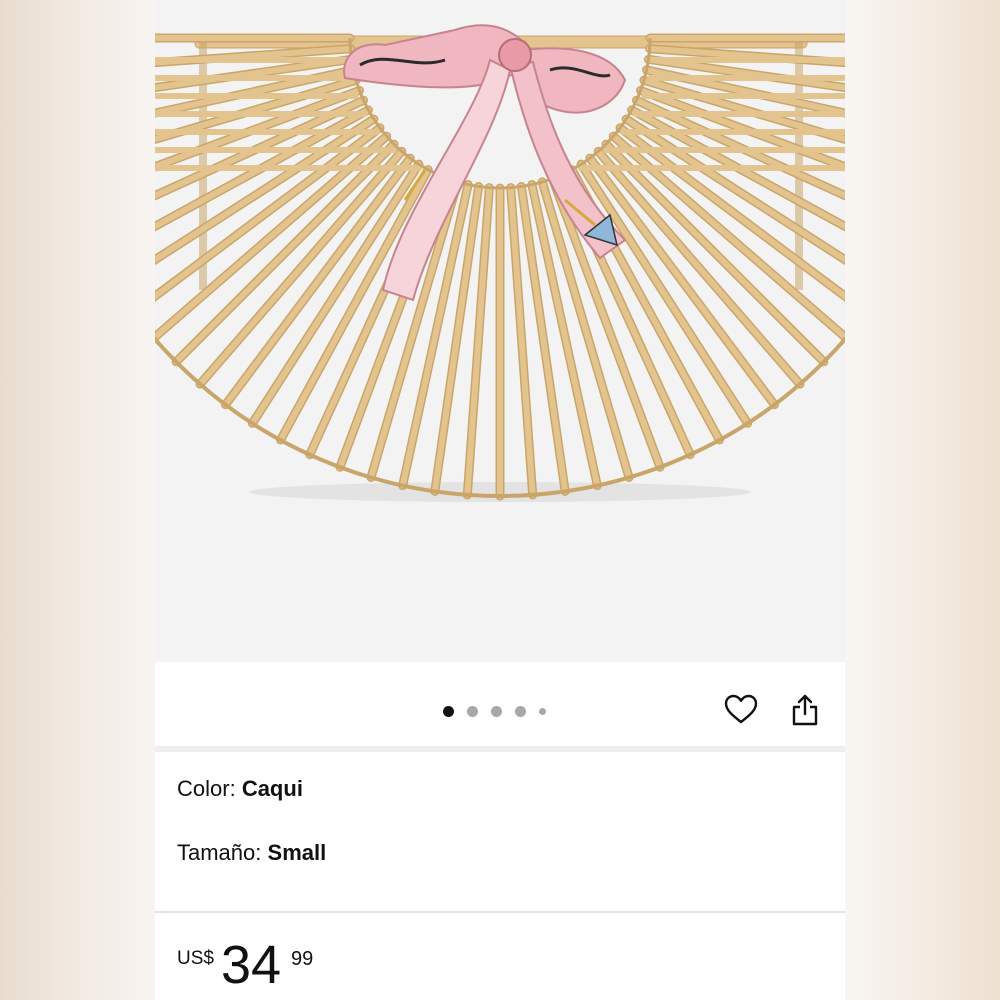 The width and height of the screenshot is (1000, 1000). I want to click on color-value: Caqui, so click(272, 788).